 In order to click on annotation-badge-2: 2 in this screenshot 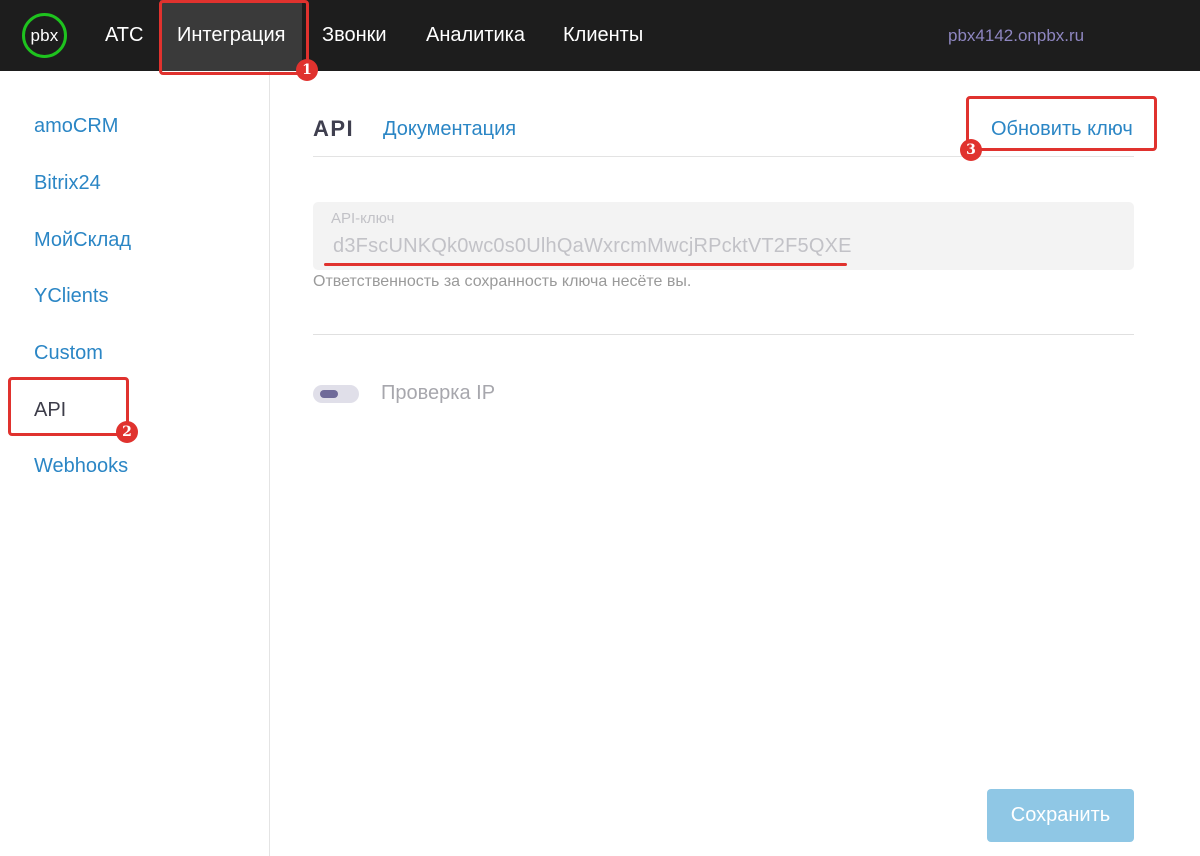, I will do `click(127, 432)`.